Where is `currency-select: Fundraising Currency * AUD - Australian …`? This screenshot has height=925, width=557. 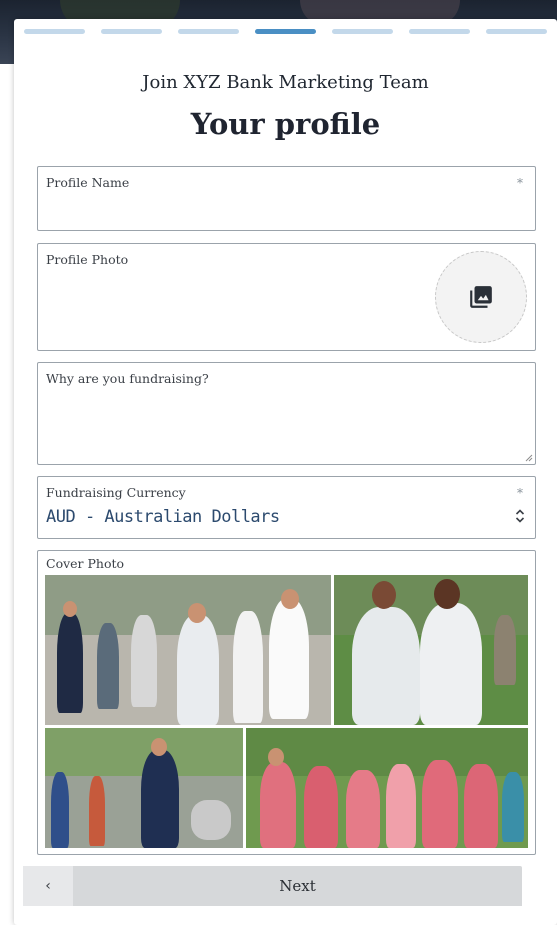 currency-select: Fundraising Currency * AUD - Australian … is located at coordinates (286, 507).